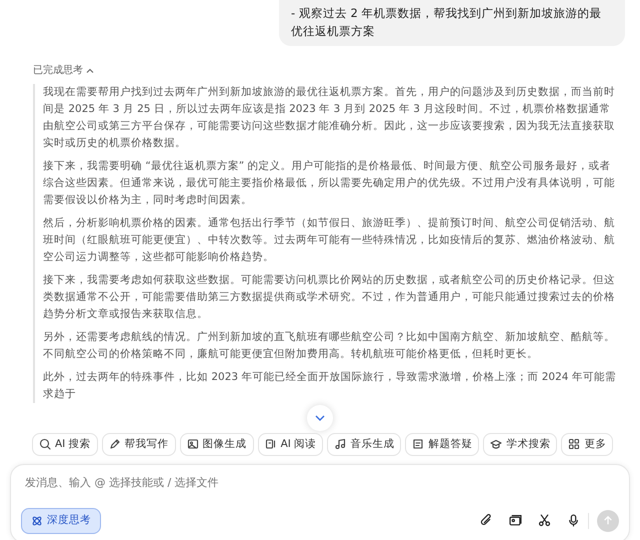  Describe the element at coordinates (329, 183) in the screenshot. I see `thinking-paragraph: 接下来，我需要明确 “最优往返机票方案” 的定义。用户可能指的是价格最低、时间最方便、航空公司服务最好，或者综合这些因素。但通常来说，最优可能主要指价格最低，所以需要先确定用户的优先级。不过用户没有具体说明，可能需要假设以价格为主，同时考虑时间因素。` at that location.